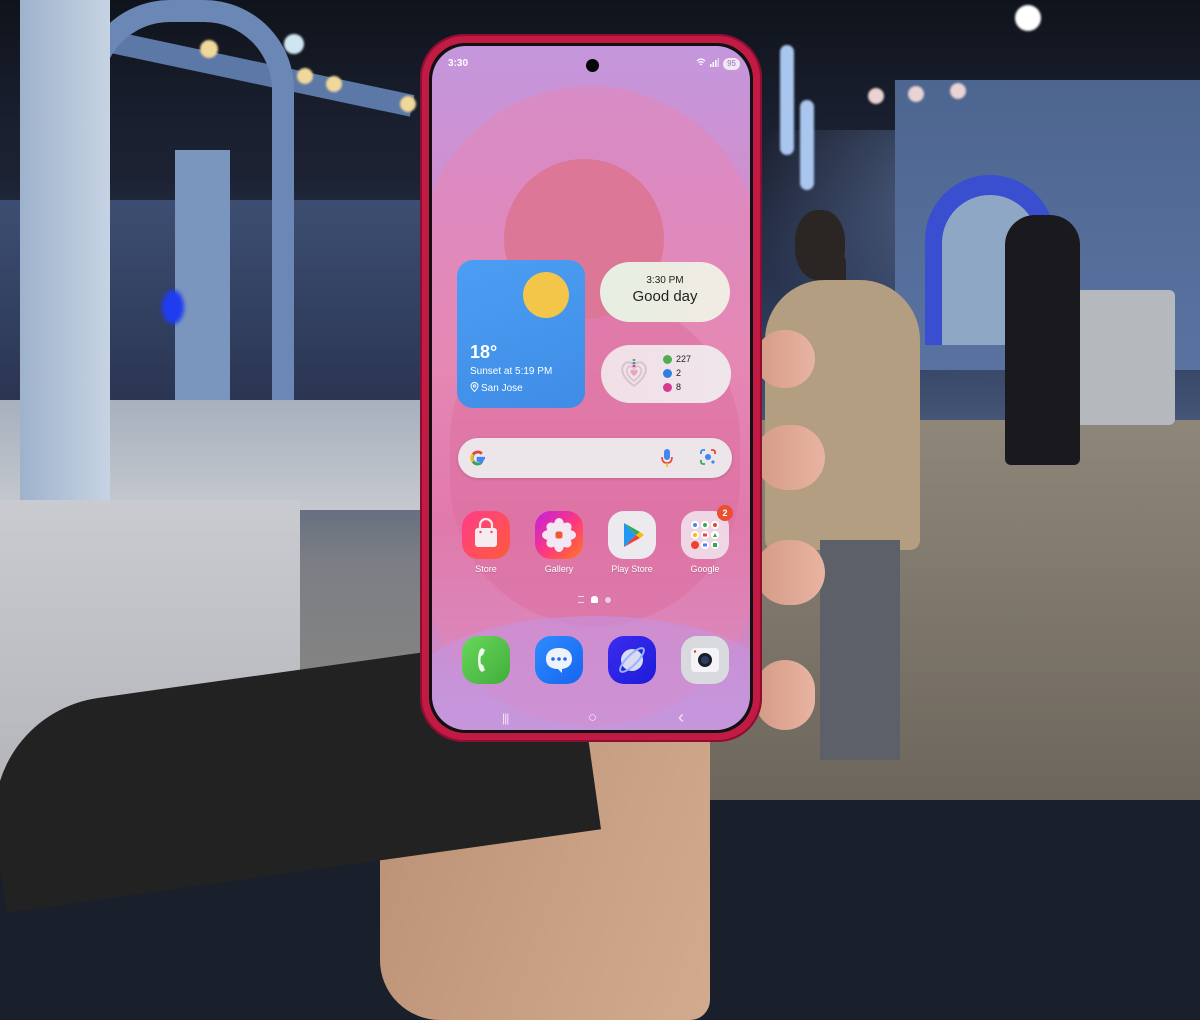 This screenshot has width=1200, height=1020. What do you see at coordinates (546, 295) in the screenshot?
I see `sun-icon` at bounding box center [546, 295].